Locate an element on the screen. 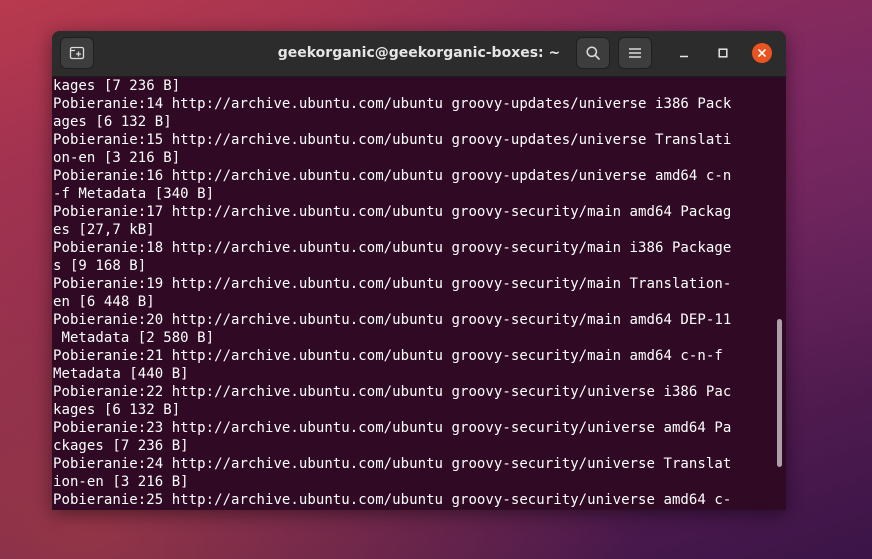 The height and width of the screenshot is (559, 872). terminal-line: kages [7 236 B] is located at coordinates (117, 86).